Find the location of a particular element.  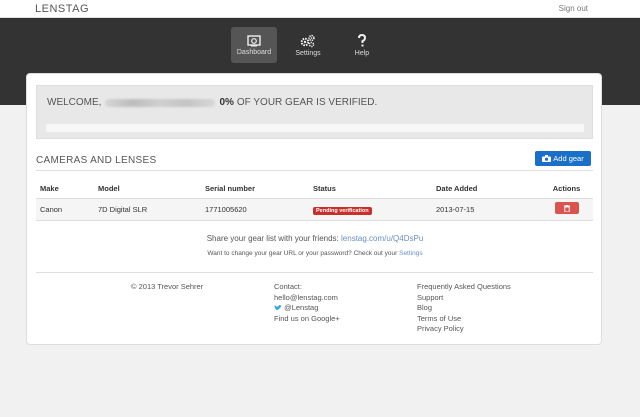

cell-model: 7D Digital SLR is located at coordinates (147, 209).